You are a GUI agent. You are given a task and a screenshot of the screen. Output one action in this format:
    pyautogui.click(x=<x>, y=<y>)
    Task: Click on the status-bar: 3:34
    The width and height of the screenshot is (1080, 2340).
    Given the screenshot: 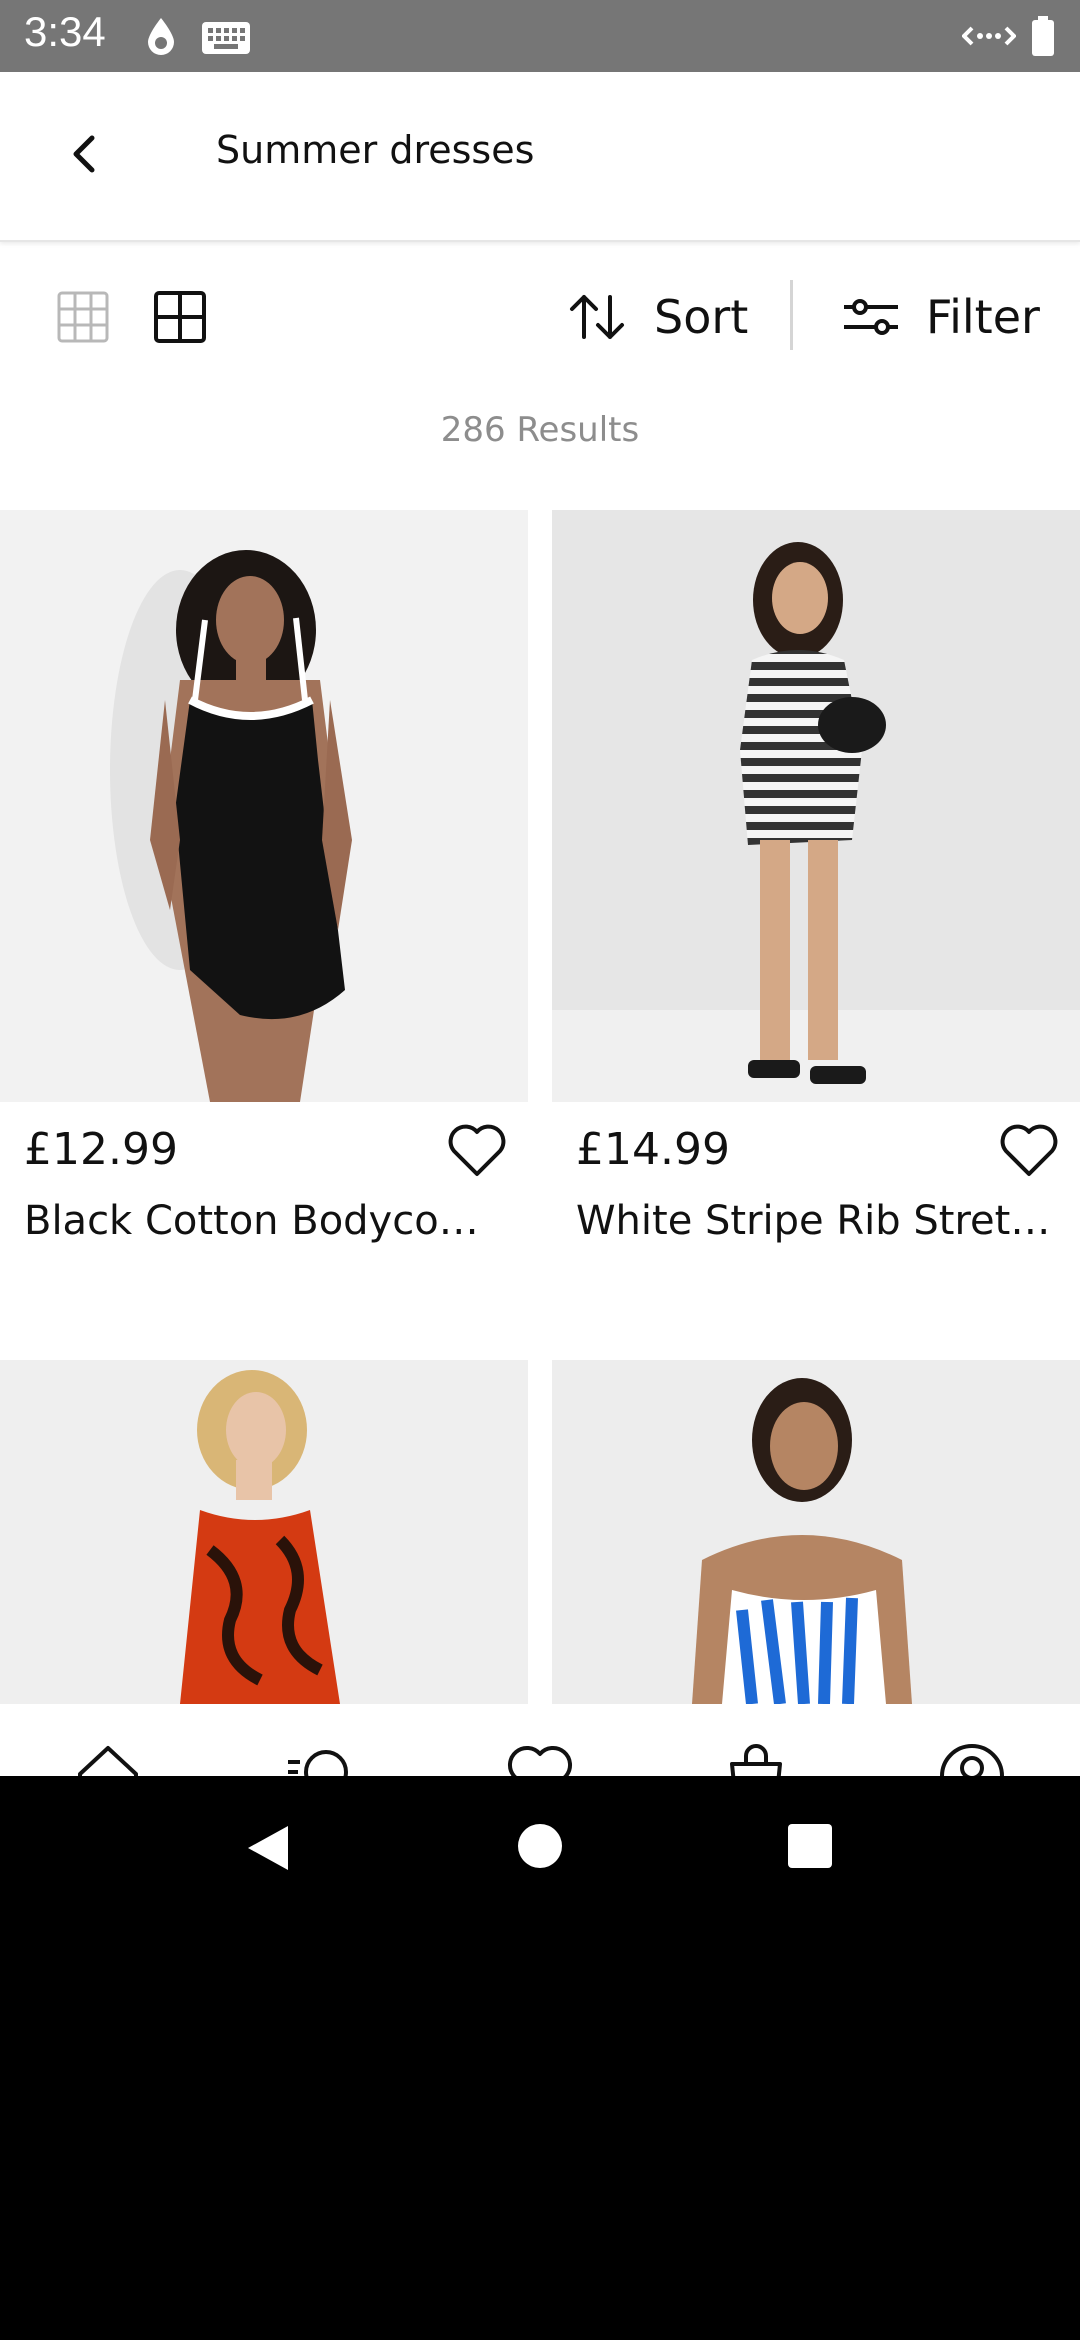 What is the action you would take?
    pyautogui.click(x=540, y=36)
    